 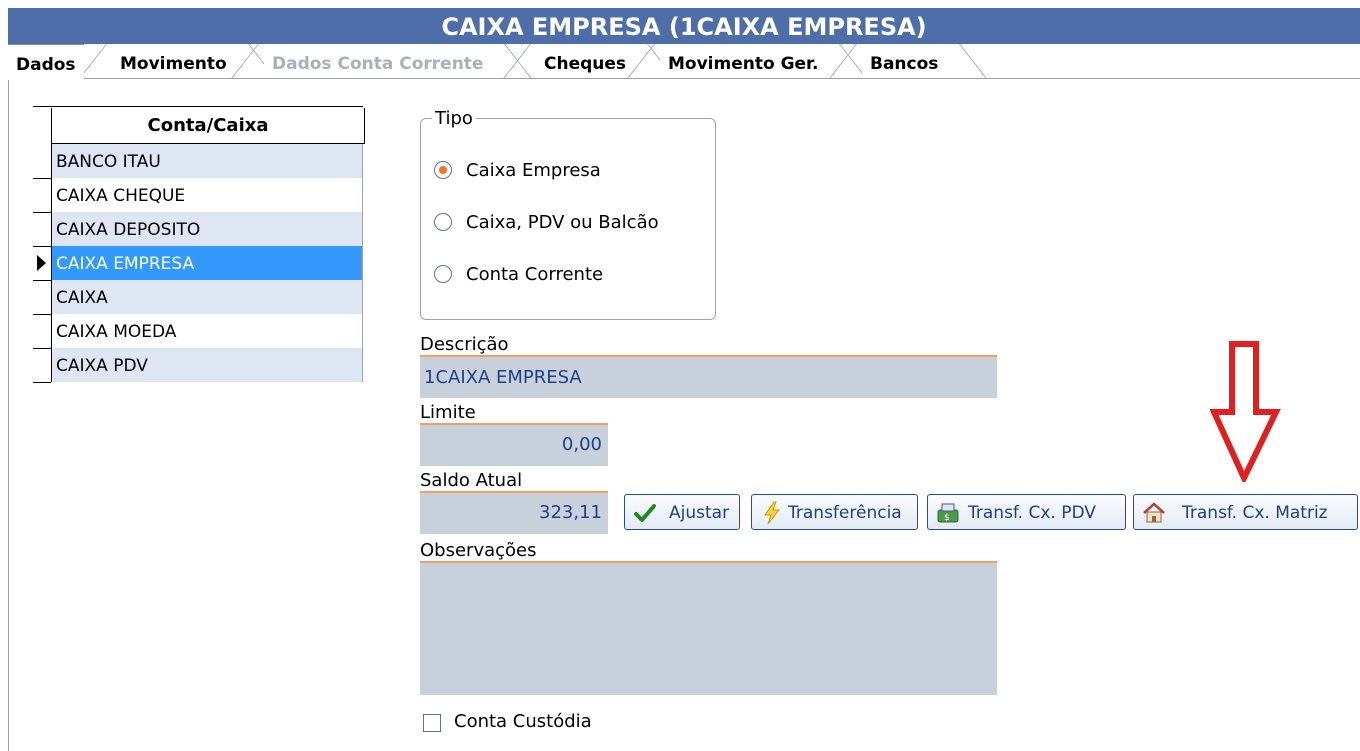 I want to click on button-label: Transf. Cx. PDV, so click(x=1032, y=513).